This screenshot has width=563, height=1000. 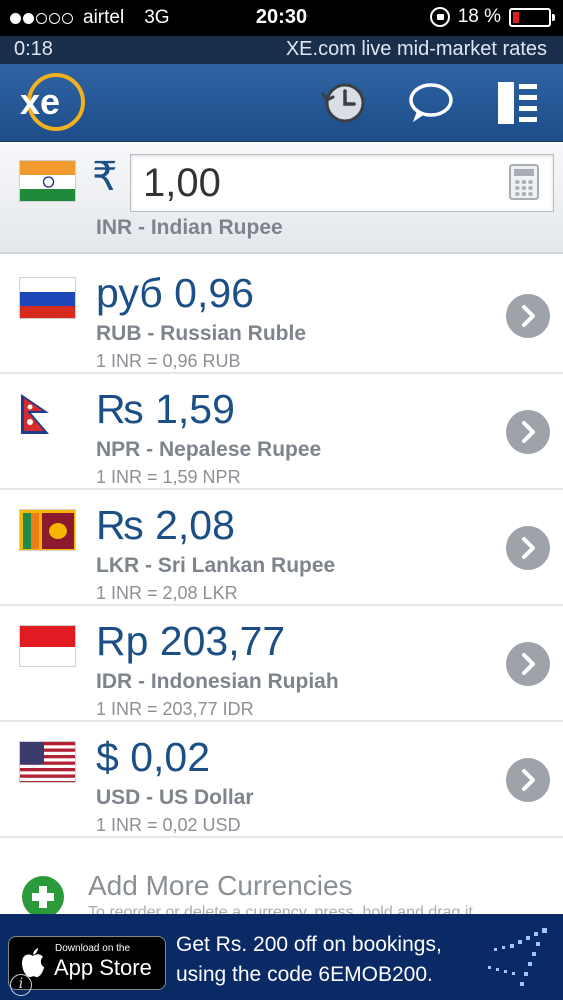 I want to click on currency-name: USD - US Dollar, so click(x=175, y=797).